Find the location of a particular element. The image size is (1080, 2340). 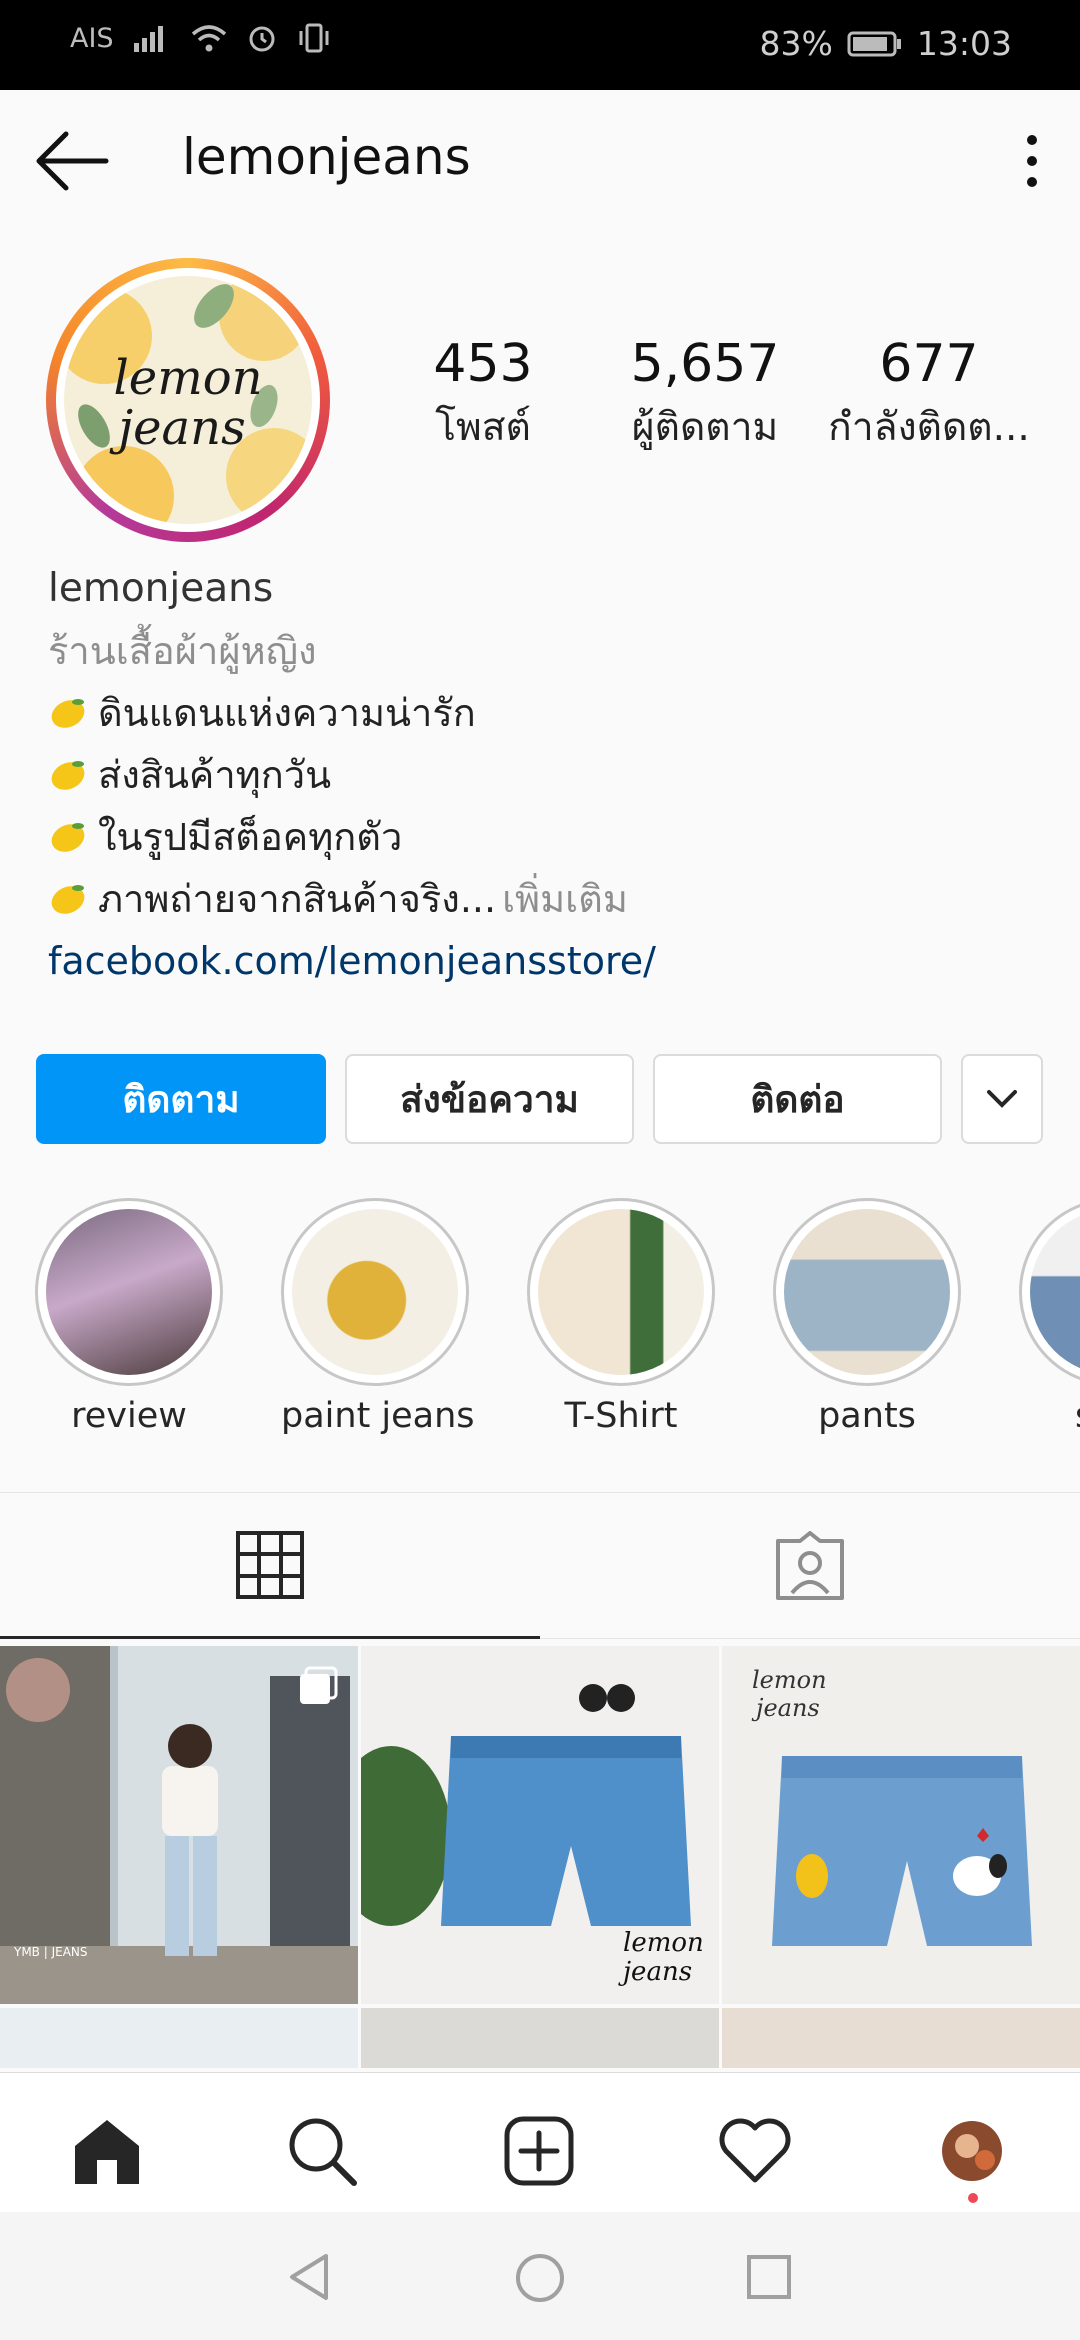

tab-grid is located at coordinates (270, 1566).